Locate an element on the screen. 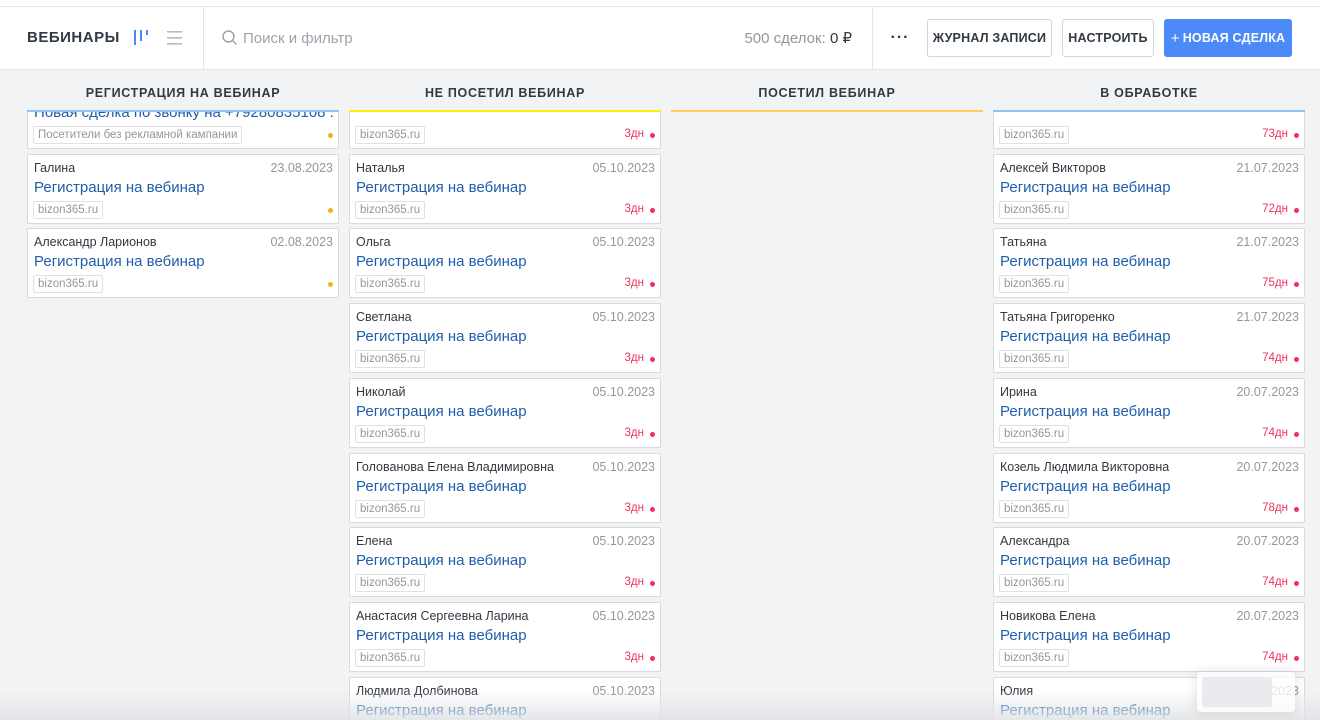  deal-date: 23.08.2023 is located at coordinates (301, 168).